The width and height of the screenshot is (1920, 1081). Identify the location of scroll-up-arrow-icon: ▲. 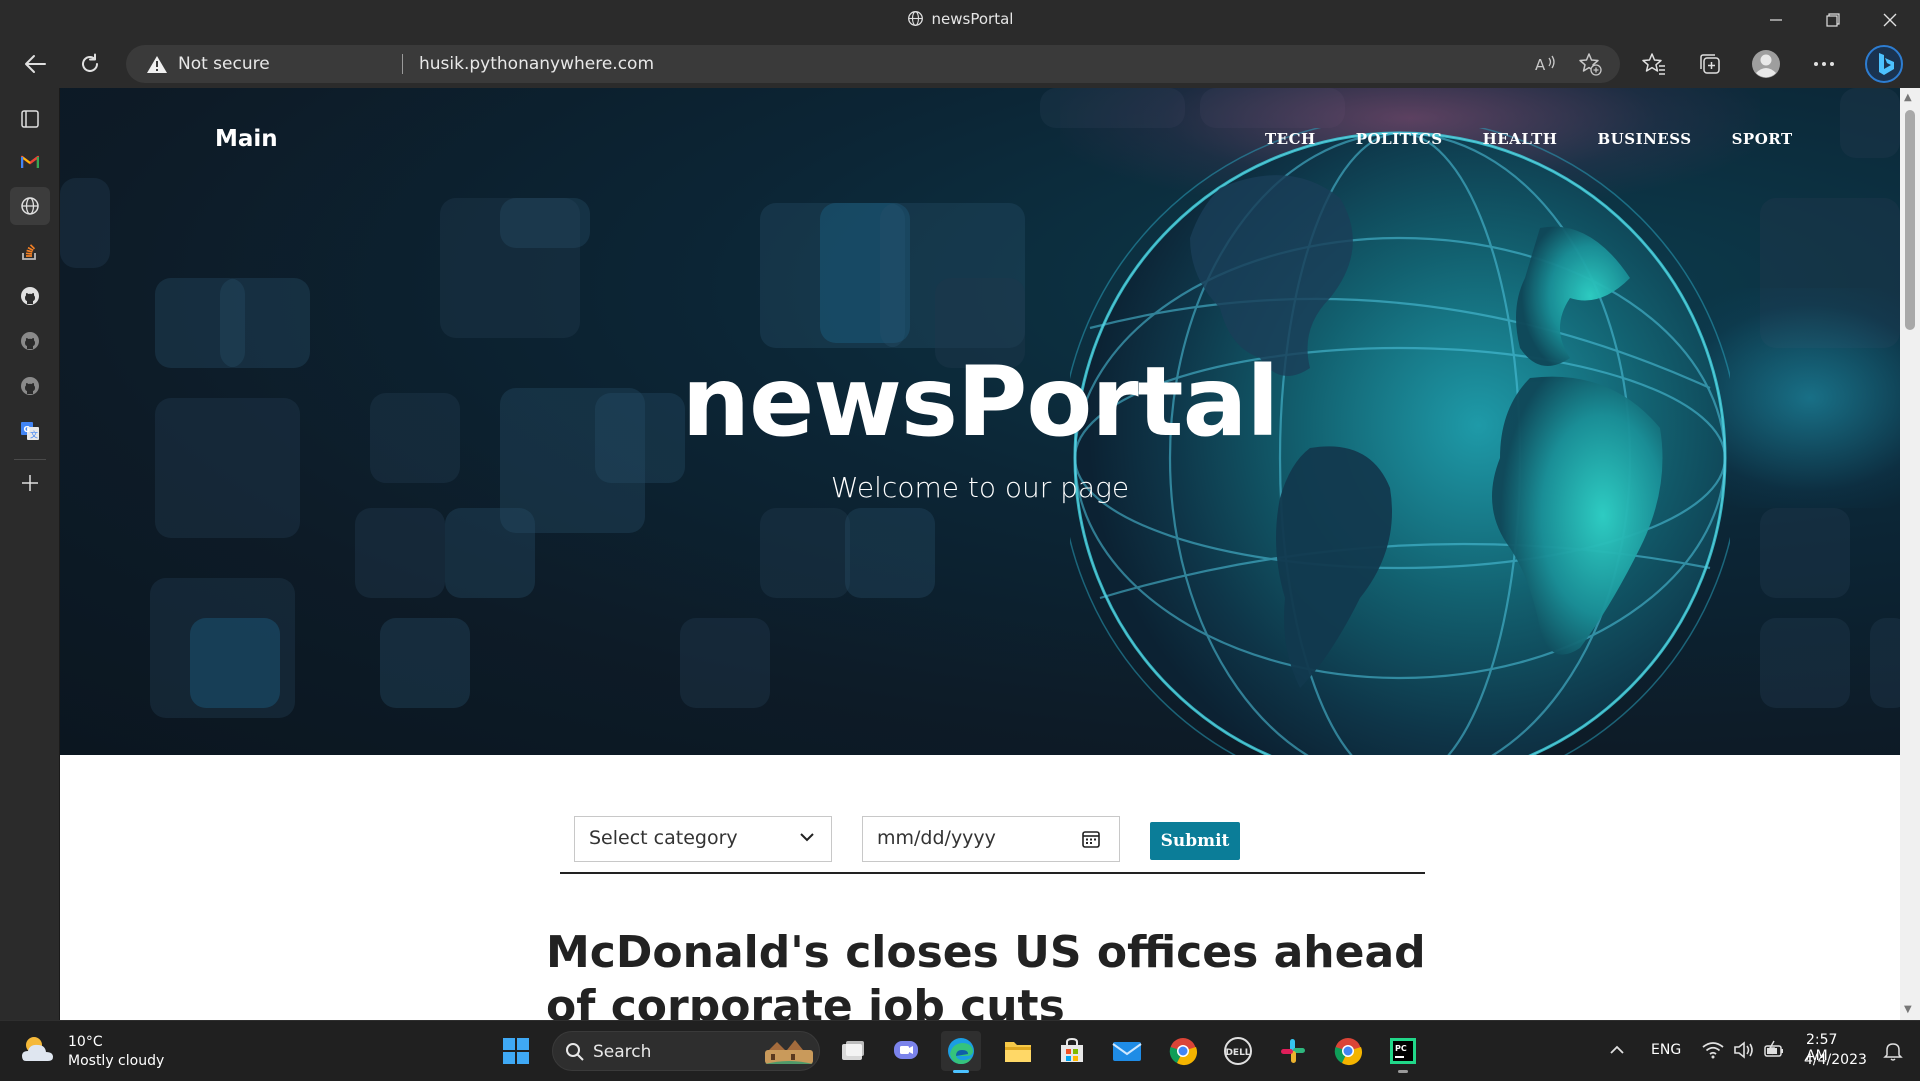
(1908, 97).